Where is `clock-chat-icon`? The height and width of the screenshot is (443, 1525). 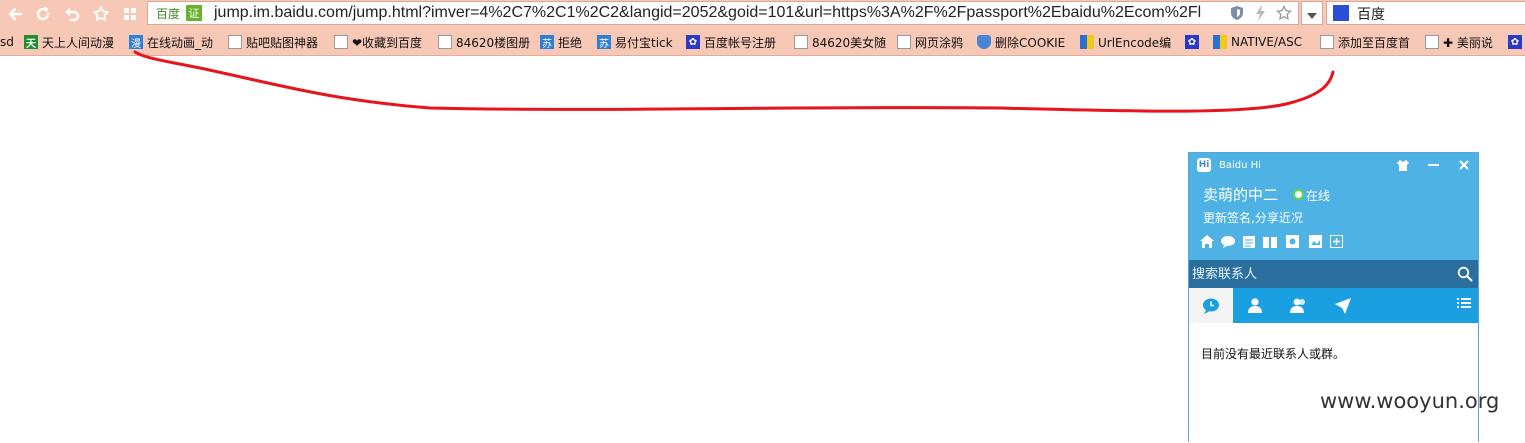
clock-chat-icon is located at coordinates (1211, 306).